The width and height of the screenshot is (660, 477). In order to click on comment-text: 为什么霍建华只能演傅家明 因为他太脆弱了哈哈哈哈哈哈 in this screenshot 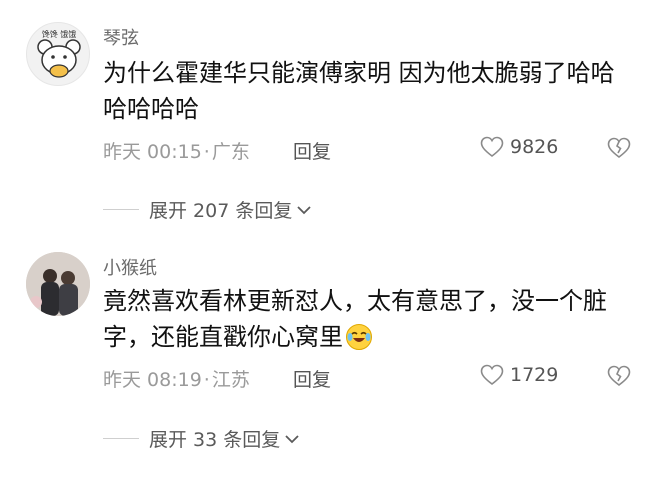, I will do `click(359, 91)`.